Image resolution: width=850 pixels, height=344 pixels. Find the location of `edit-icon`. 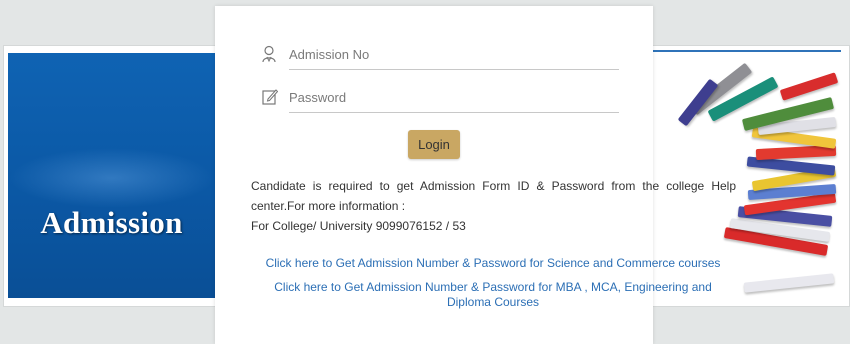

edit-icon is located at coordinates (270, 97).